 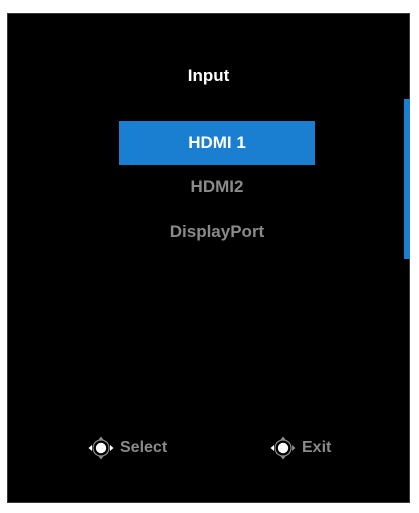 What do you see at coordinates (317, 447) in the screenshot?
I see `exit-label: Exit` at bounding box center [317, 447].